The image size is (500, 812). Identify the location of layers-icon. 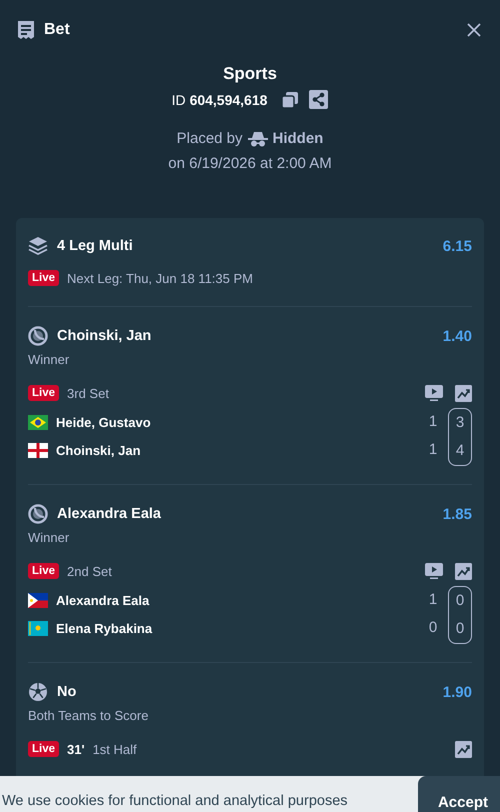
(38, 246).